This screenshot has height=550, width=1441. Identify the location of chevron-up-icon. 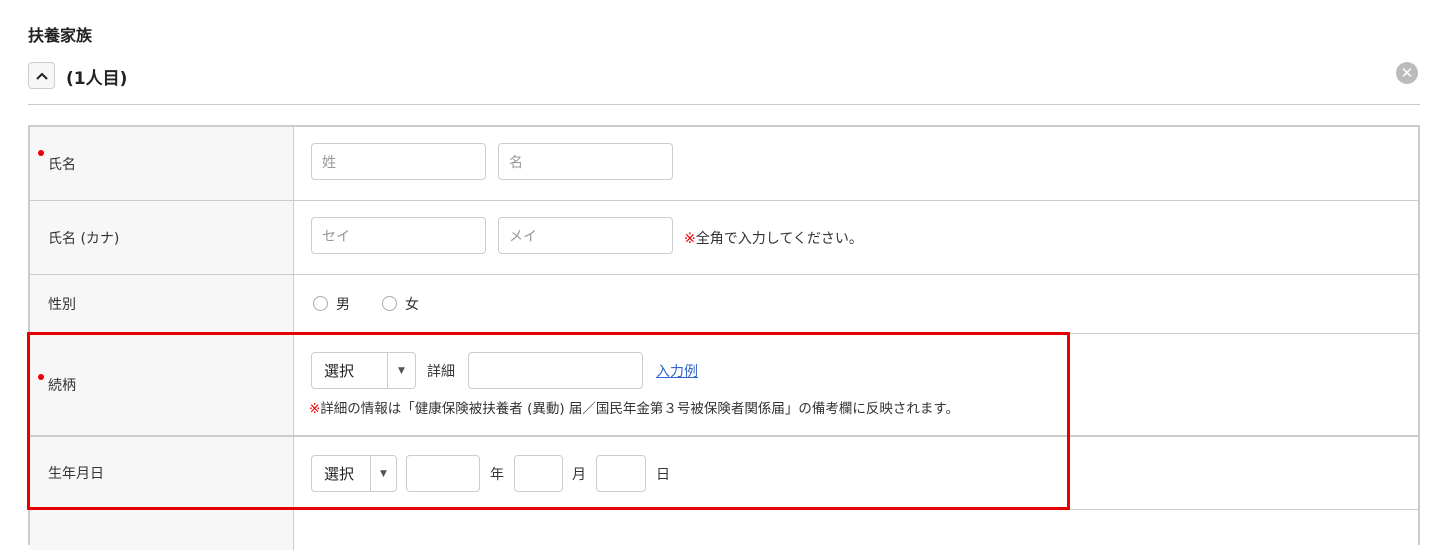
(41, 76).